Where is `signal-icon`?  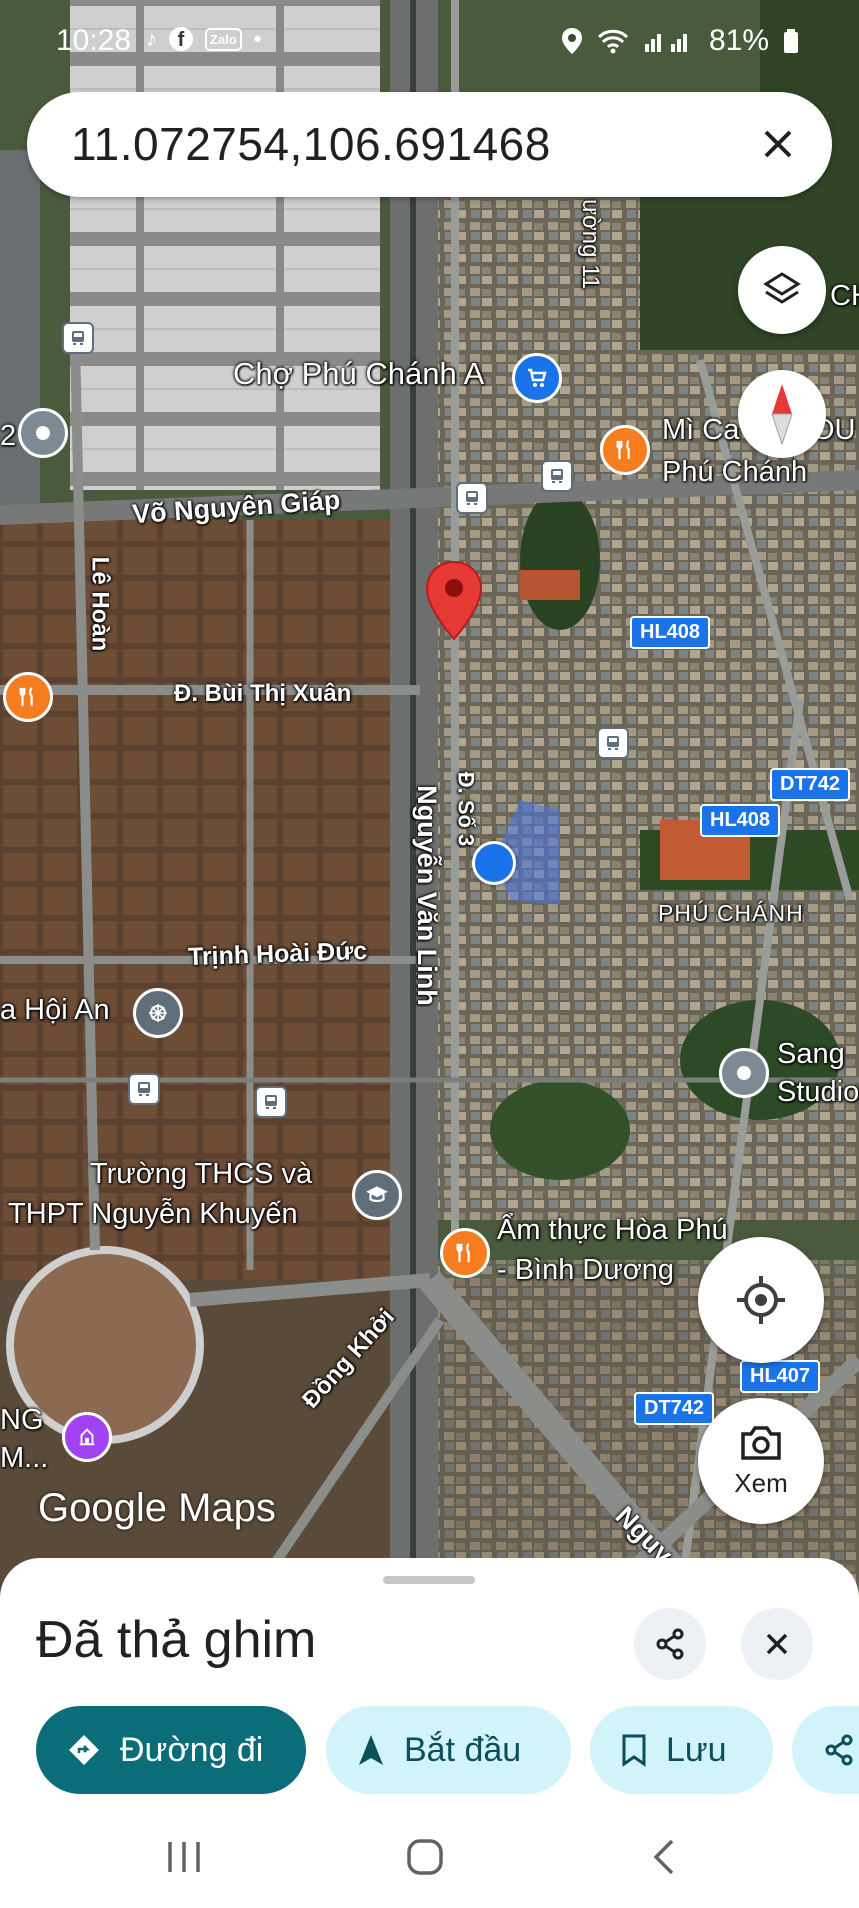
signal-icon is located at coordinates (665, 43).